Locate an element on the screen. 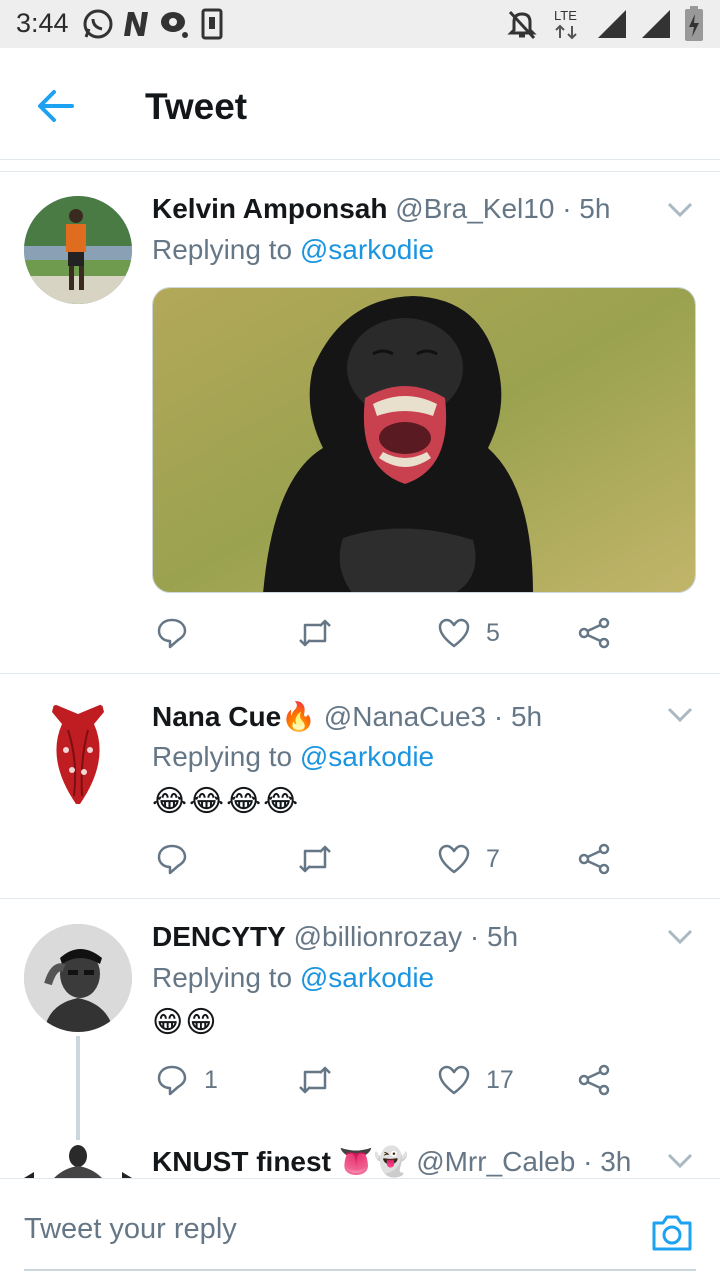 The height and width of the screenshot is (1280, 720). tweet-header: Kelvin Amponsah @Bra_Kel10 · 5h is located at coordinates (381, 209).